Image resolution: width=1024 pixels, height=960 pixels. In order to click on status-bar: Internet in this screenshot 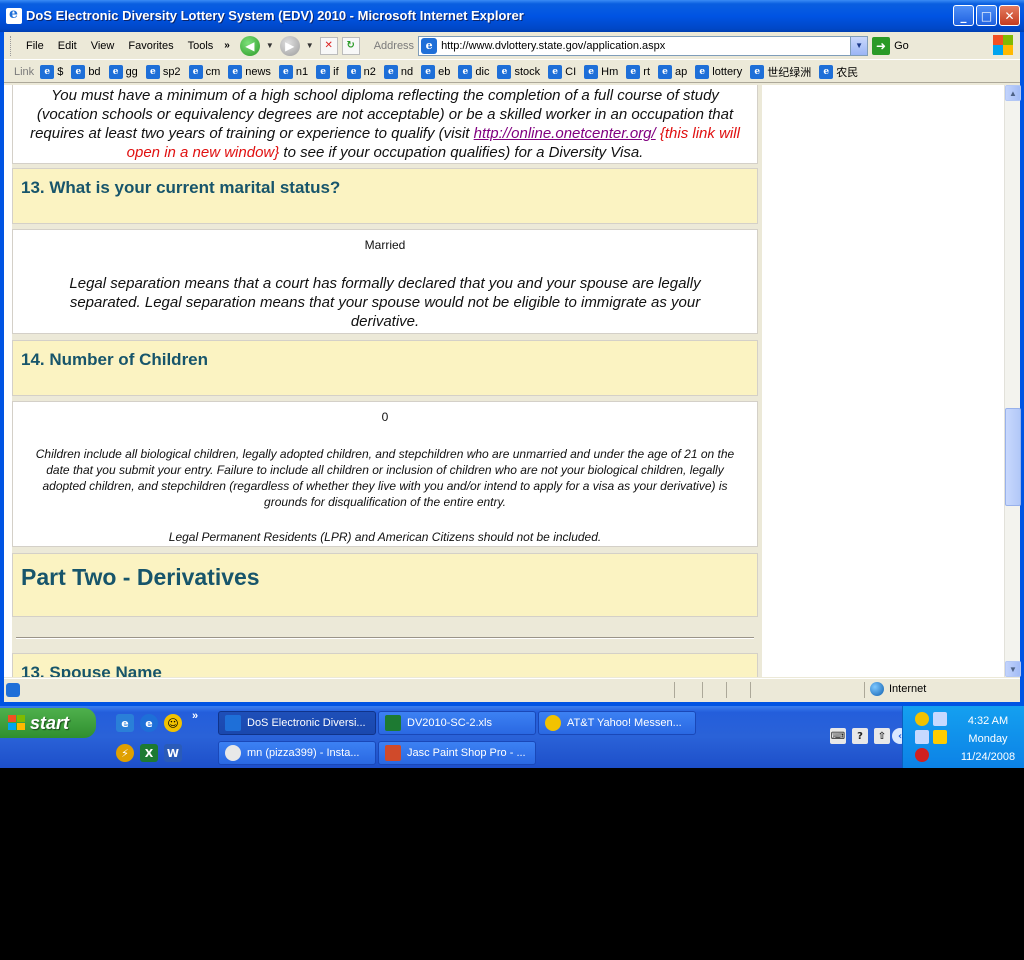, I will do `click(512, 689)`.